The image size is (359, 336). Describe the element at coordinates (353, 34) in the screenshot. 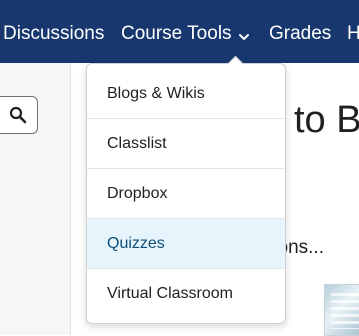

I see `nav-item-partial: H` at that location.